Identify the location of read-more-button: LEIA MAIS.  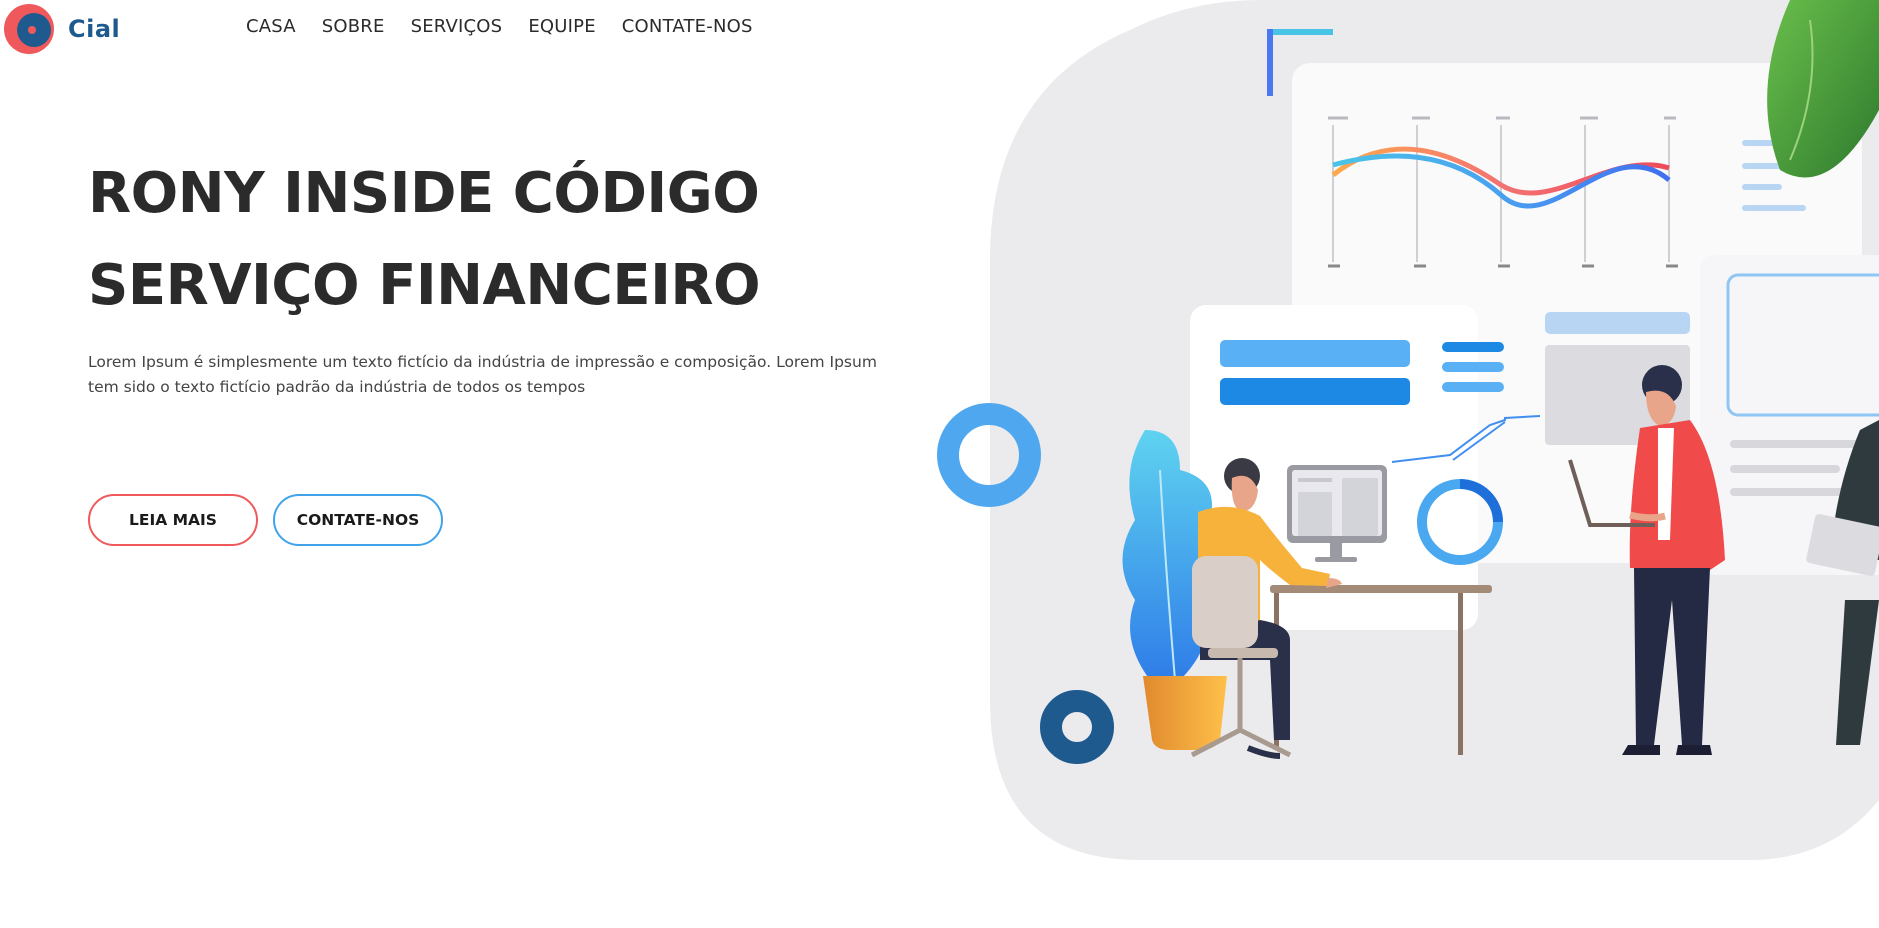
(173, 520).